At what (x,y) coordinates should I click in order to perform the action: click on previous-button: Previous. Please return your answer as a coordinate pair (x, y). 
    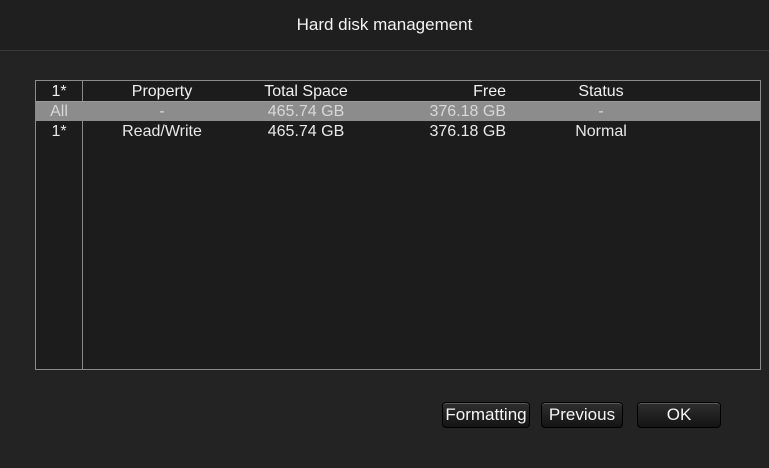
    Looking at the image, I should click on (582, 415).